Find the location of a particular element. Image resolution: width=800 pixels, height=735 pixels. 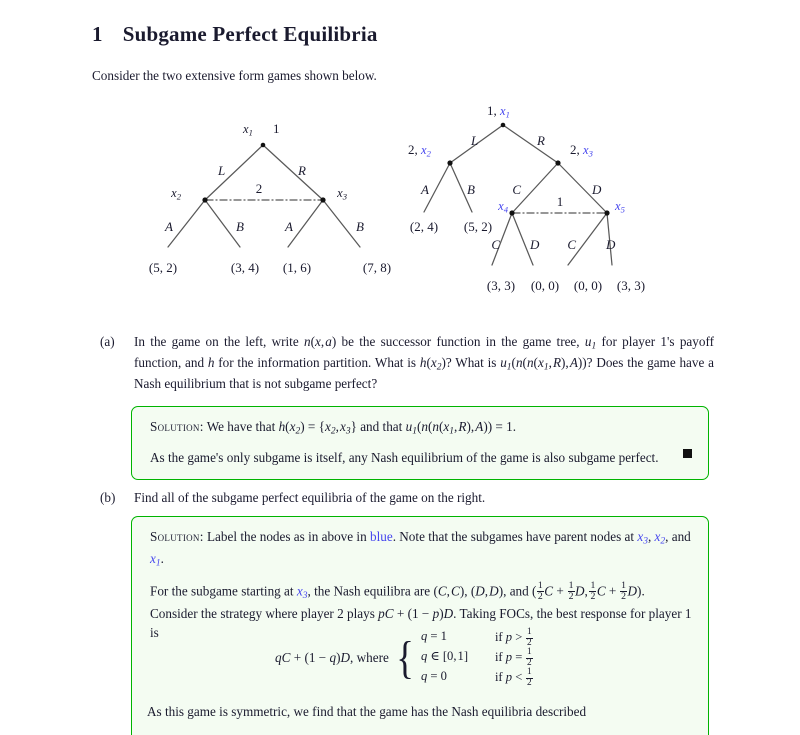

right-tree-x3-player: 2, is located at coordinates (575, 149).